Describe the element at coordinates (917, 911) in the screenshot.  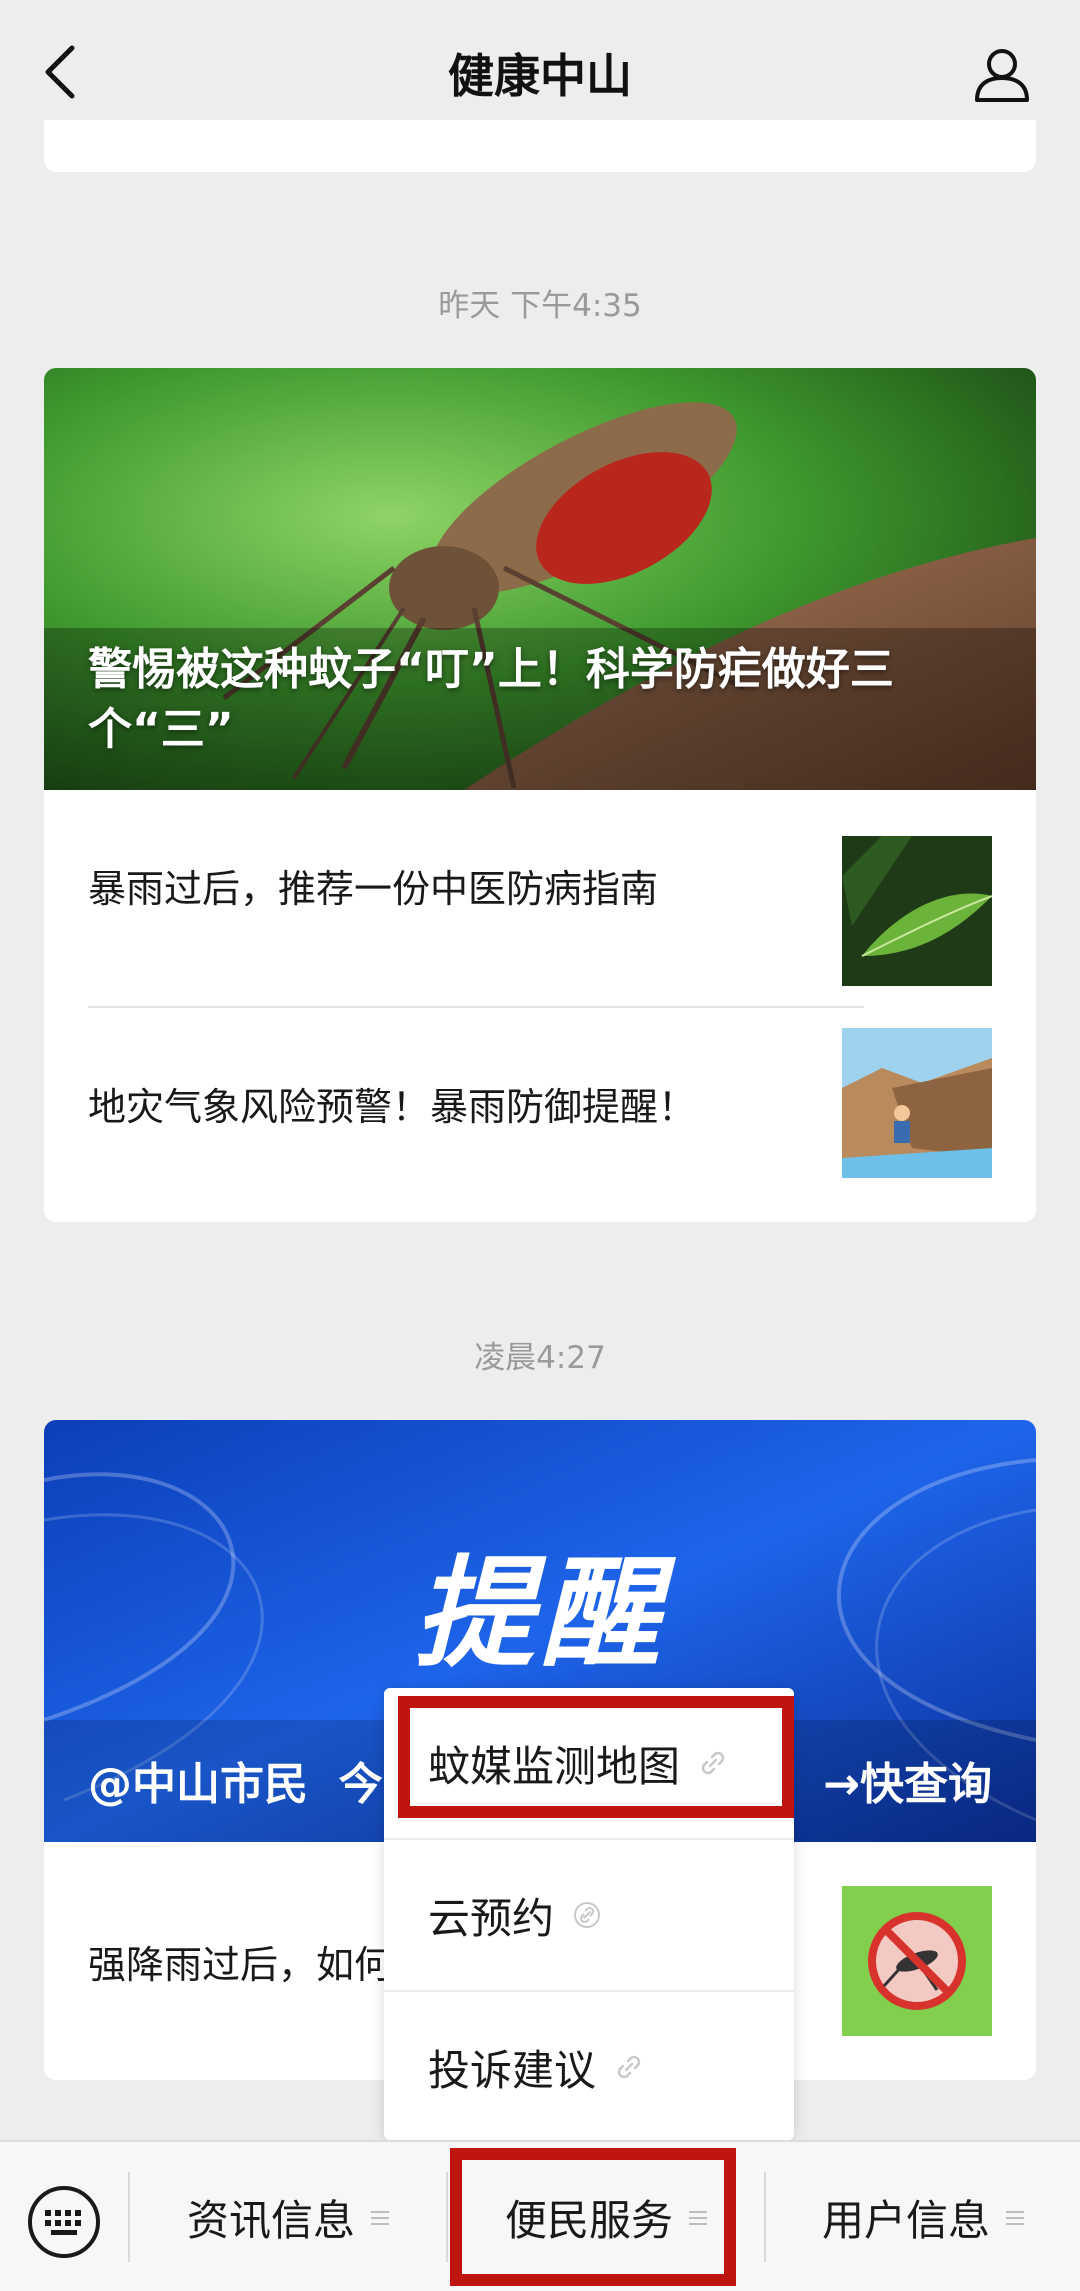
I see `leaf-thumbnail` at that location.